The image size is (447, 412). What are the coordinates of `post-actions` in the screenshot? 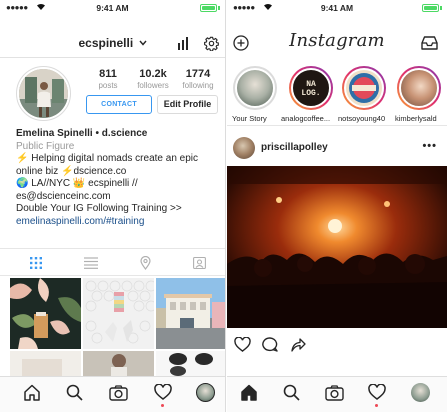 It's located at (337, 345).